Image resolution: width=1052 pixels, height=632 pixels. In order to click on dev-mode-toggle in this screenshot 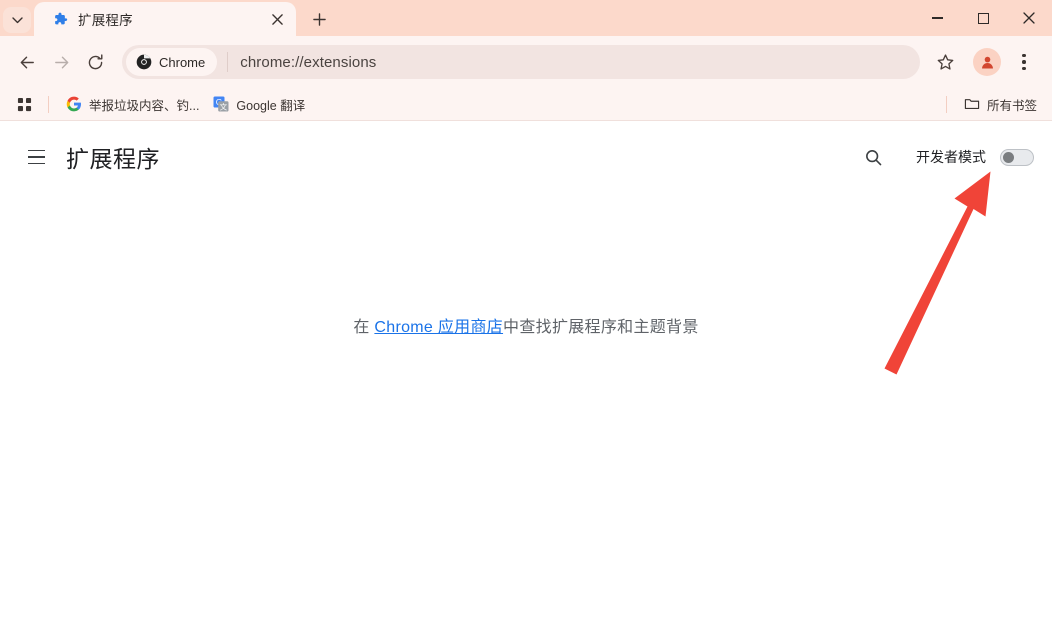, I will do `click(1017, 157)`.